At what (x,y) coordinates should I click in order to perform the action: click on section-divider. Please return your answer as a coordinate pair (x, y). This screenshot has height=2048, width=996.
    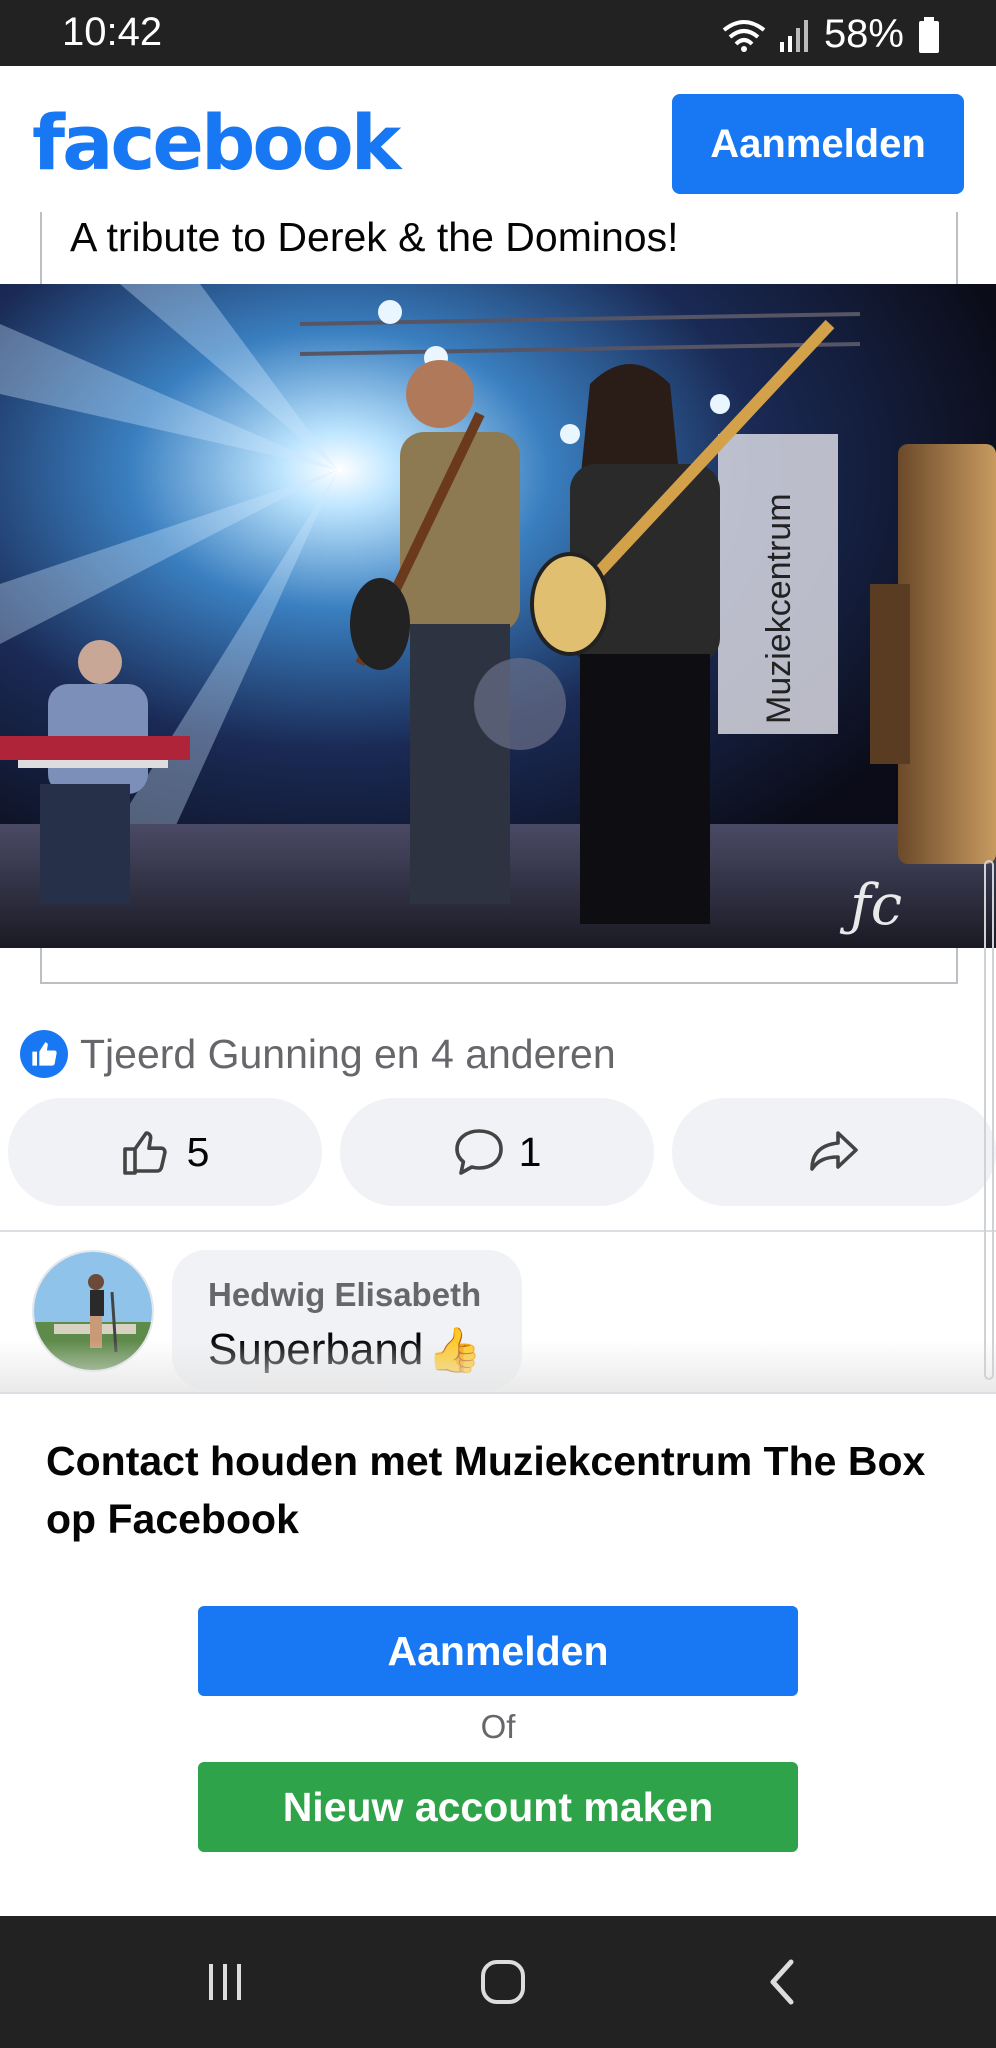
    Looking at the image, I should click on (498, 1231).